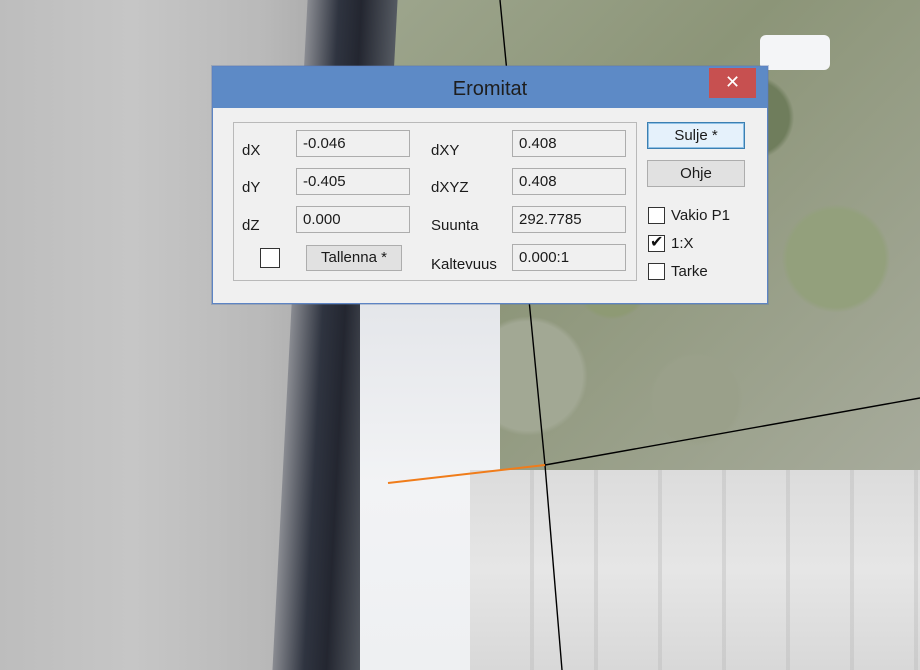 This screenshot has width=920, height=670. What do you see at coordinates (689, 271) in the screenshot?
I see `tarke-label: Tarke` at bounding box center [689, 271].